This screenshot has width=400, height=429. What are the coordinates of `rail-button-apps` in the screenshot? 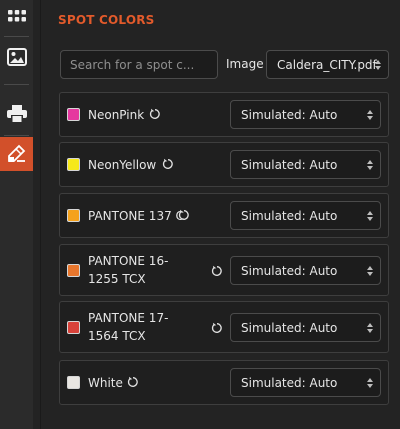 It's located at (16, 17).